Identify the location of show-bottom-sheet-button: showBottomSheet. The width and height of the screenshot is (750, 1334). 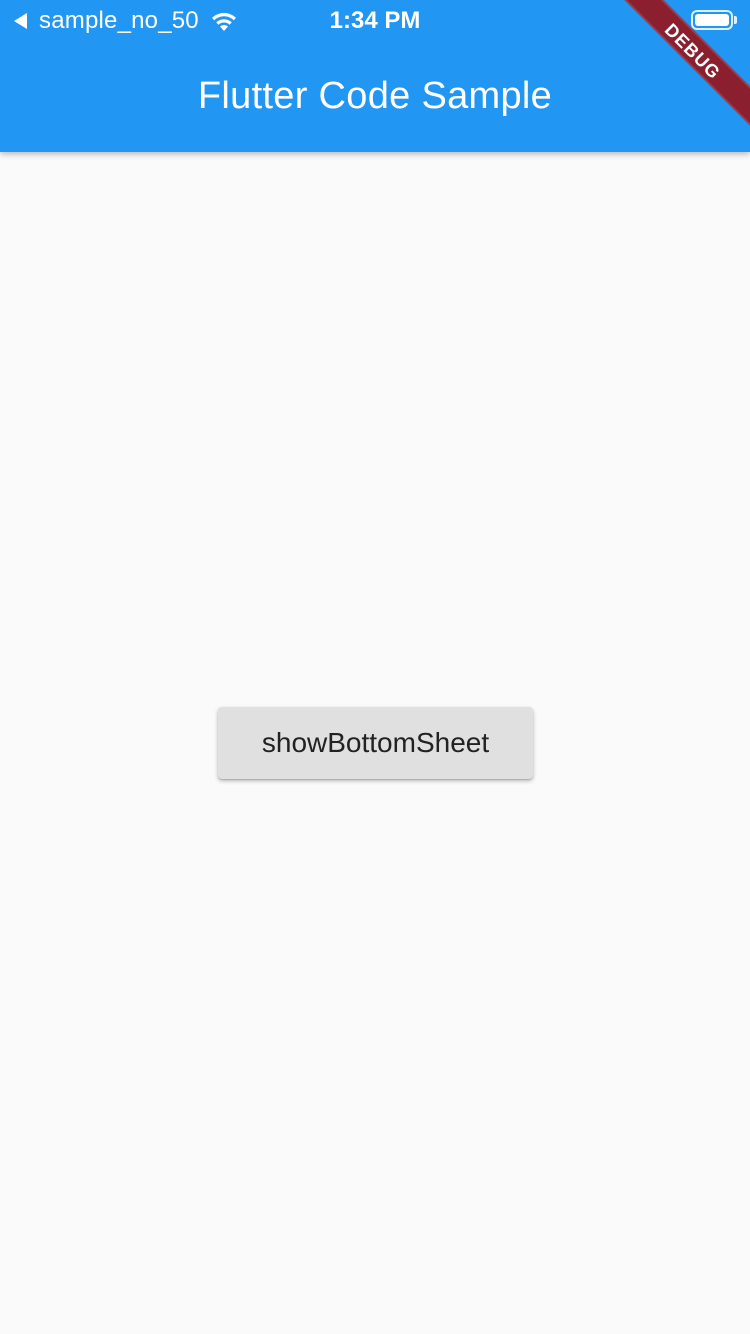
(375, 743).